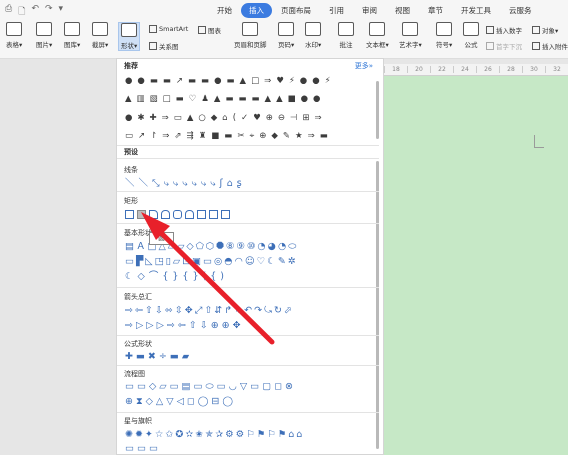 The image size is (568, 455). What do you see at coordinates (202, 30) in the screenshot?
I see `chart-icon` at bounding box center [202, 30].